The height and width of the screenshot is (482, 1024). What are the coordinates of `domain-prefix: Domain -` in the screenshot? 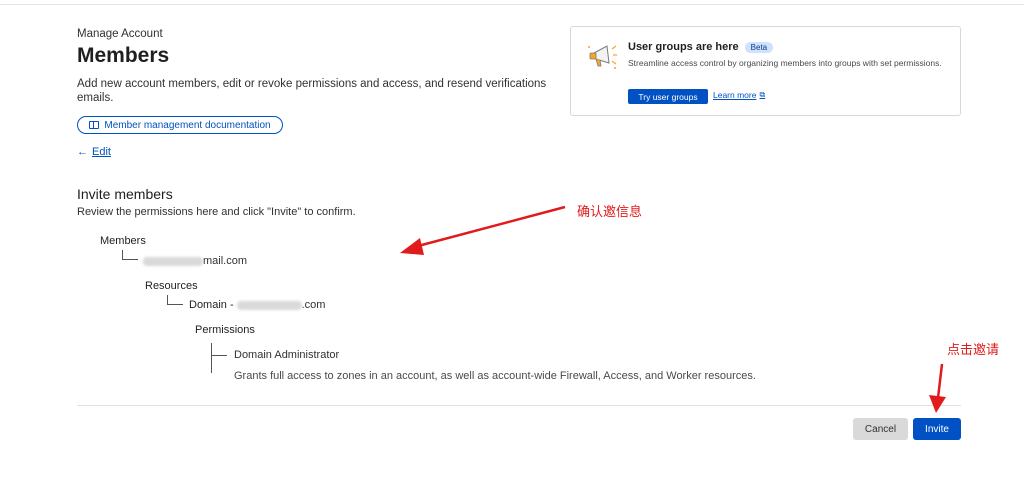 It's located at (211, 305).